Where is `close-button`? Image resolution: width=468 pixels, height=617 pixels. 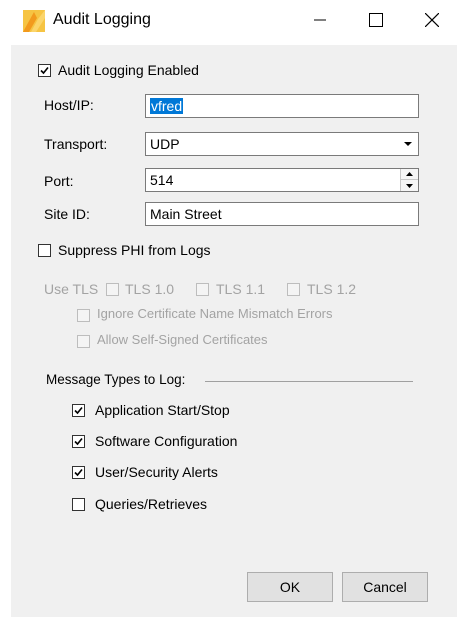 close-button is located at coordinates (432, 20).